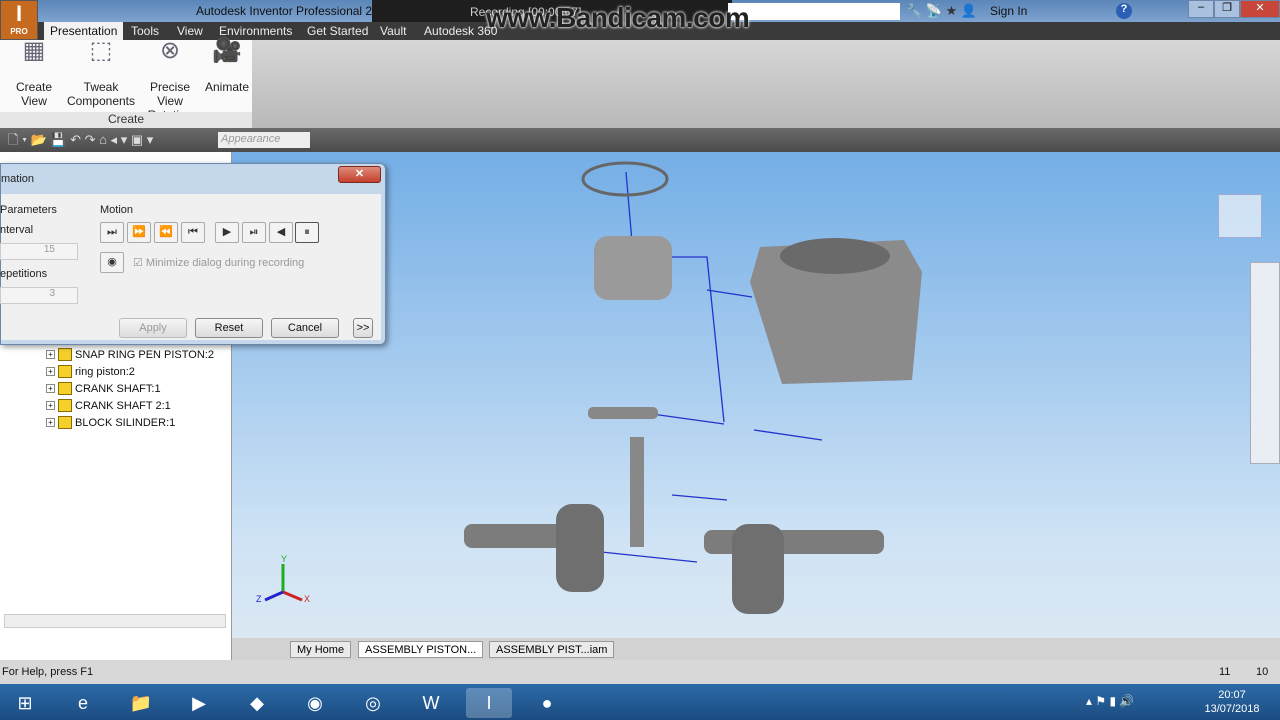 The height and width of the screenshot is (720, 1280). What do you see at coordinates (1240, 216) in the screenshot?
I see `view-cube` at bounding box center [1240, 216].